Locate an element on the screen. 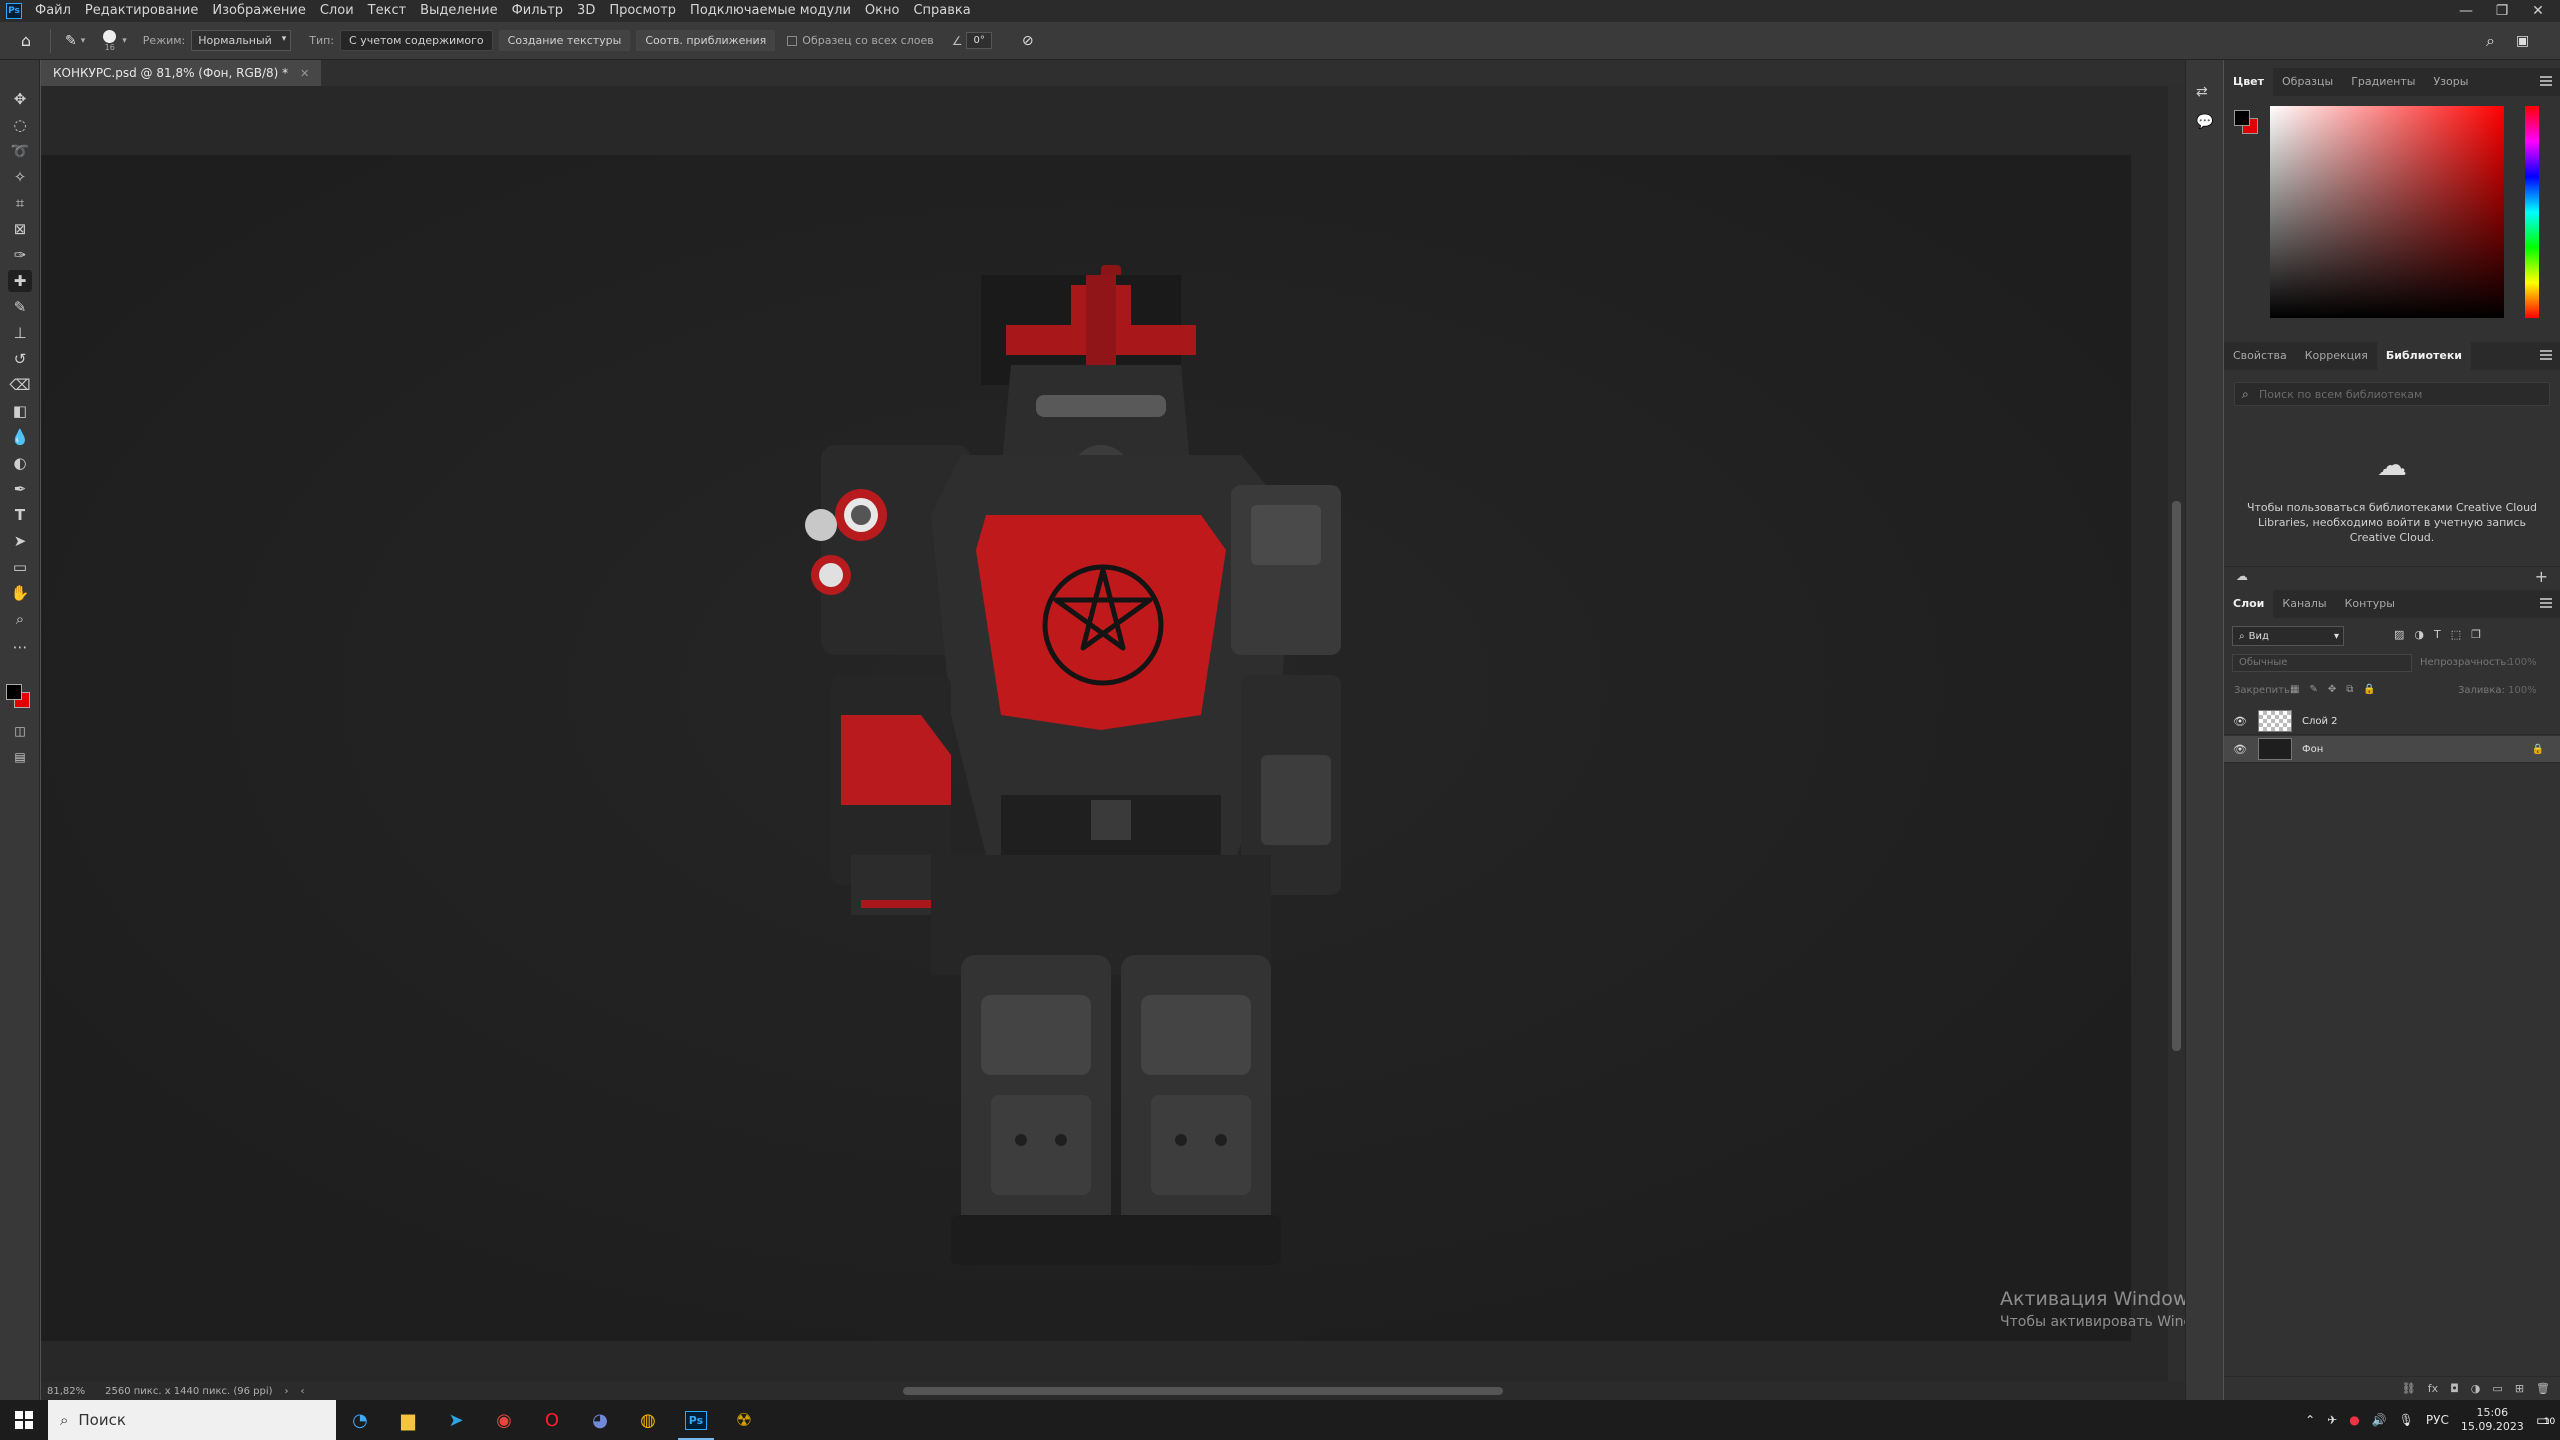 Image resolution: width=2560 pixels, height=1440 pixels. vertical-scrollbar-thumb is located at coordinates (2176, 776).